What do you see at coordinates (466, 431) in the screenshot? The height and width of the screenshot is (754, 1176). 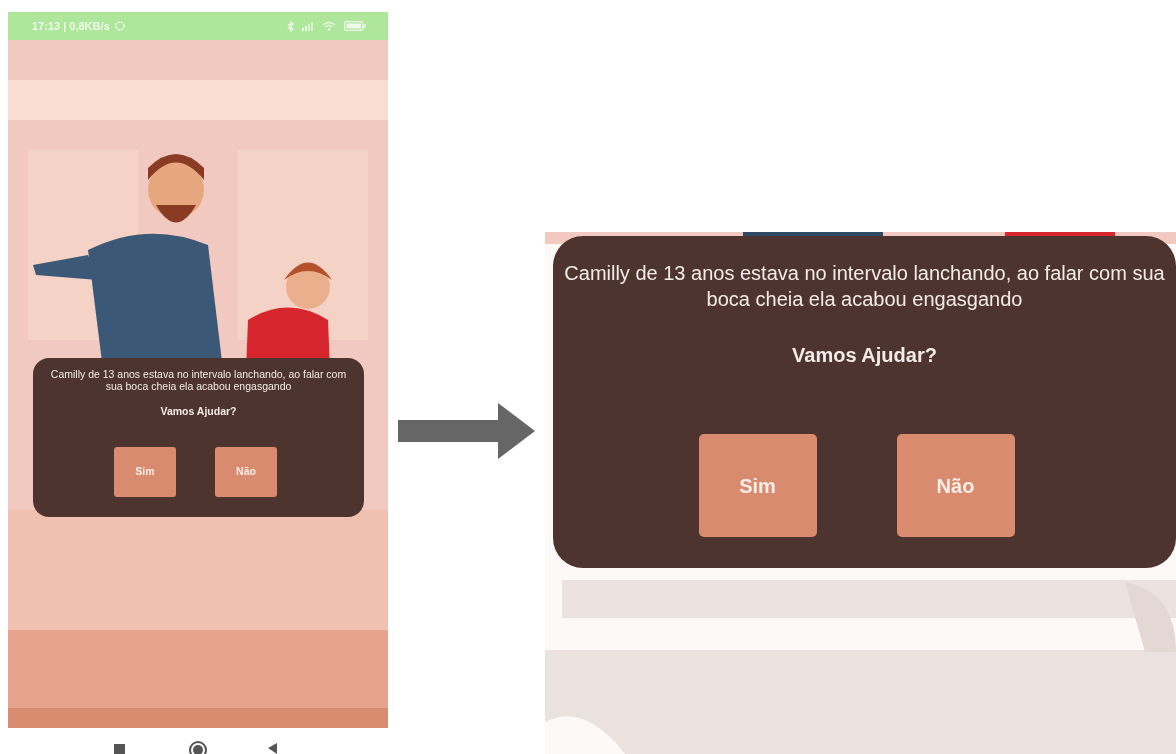 I see `arrow-icon` at bounding box center [466, 431].